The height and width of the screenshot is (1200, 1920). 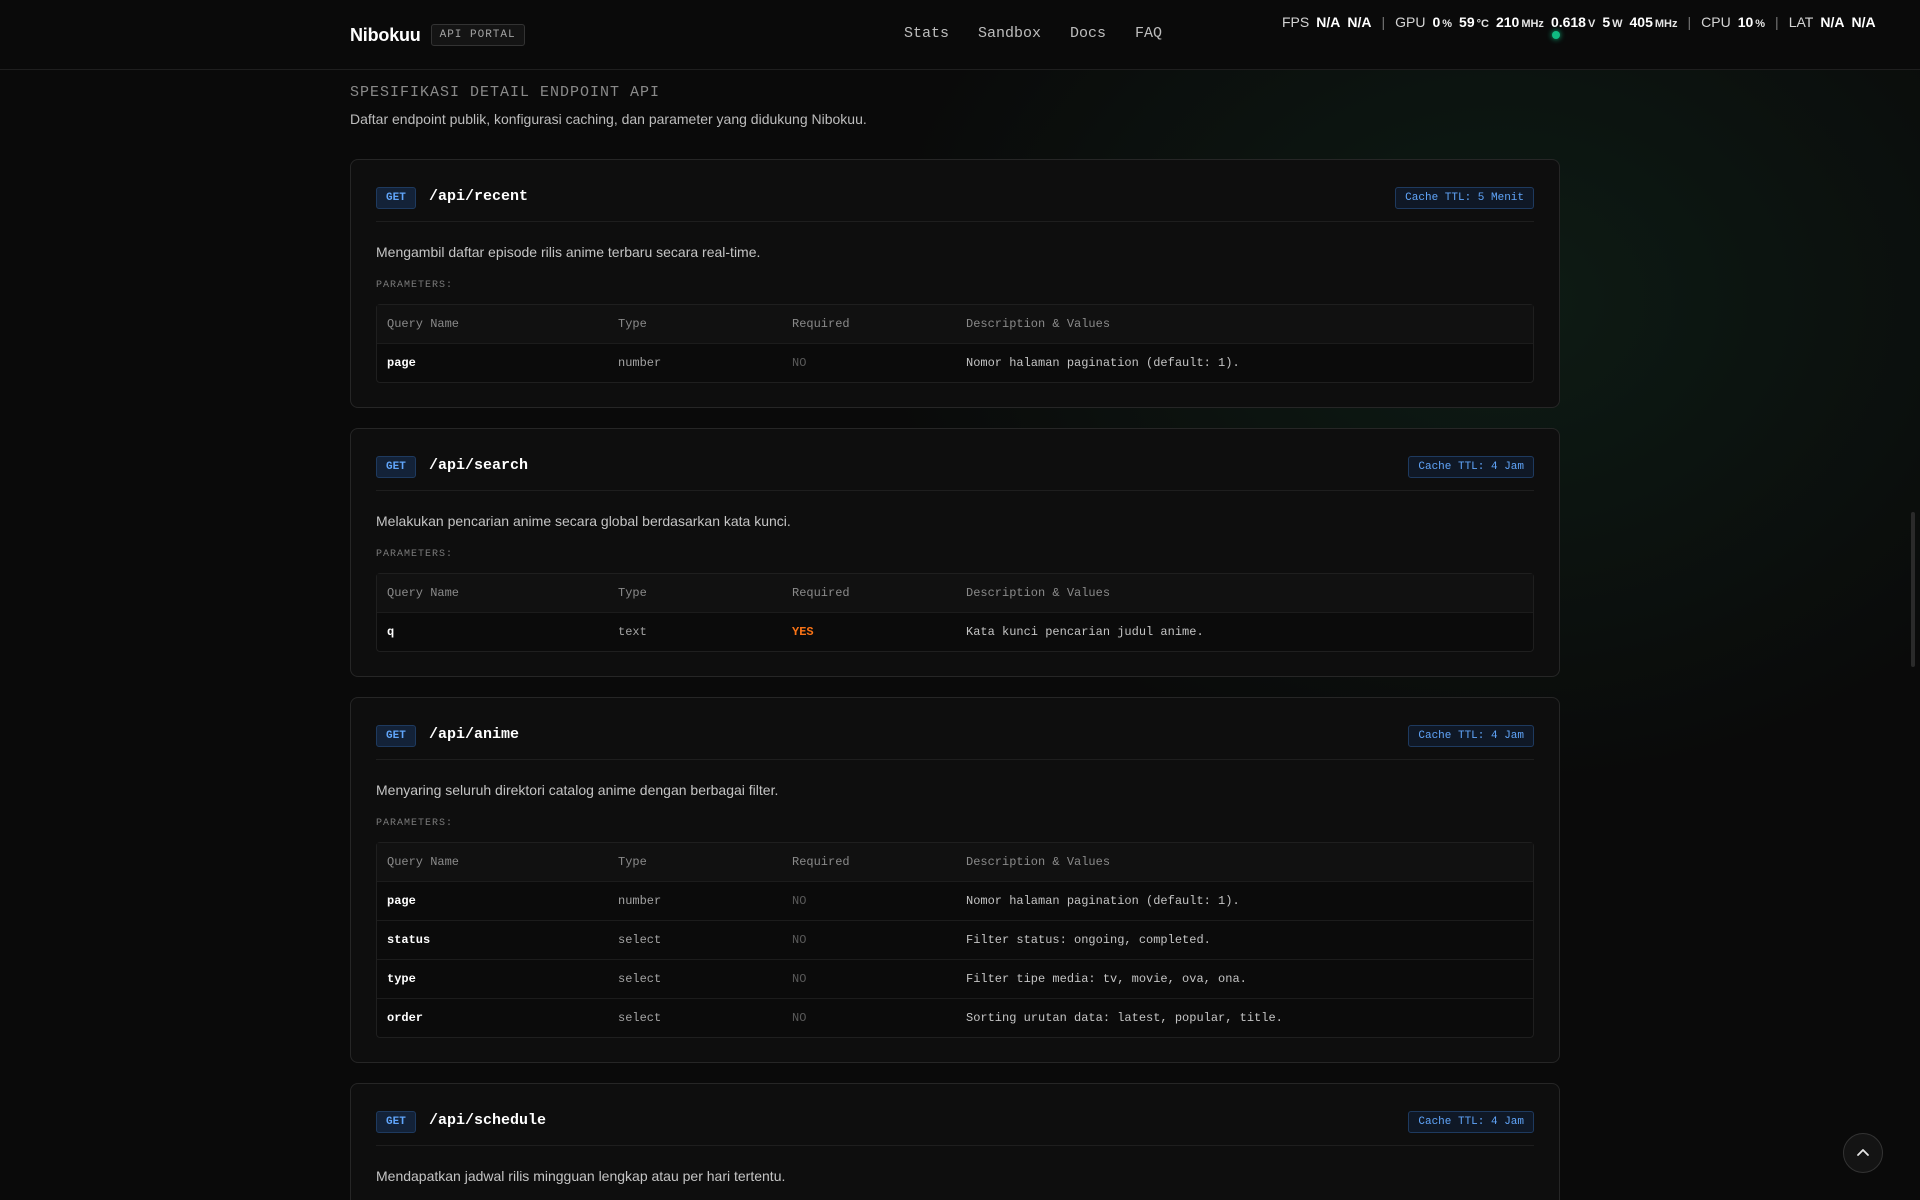 I want to click on nav-faq: FAQ, so click(x=1148, y=33).